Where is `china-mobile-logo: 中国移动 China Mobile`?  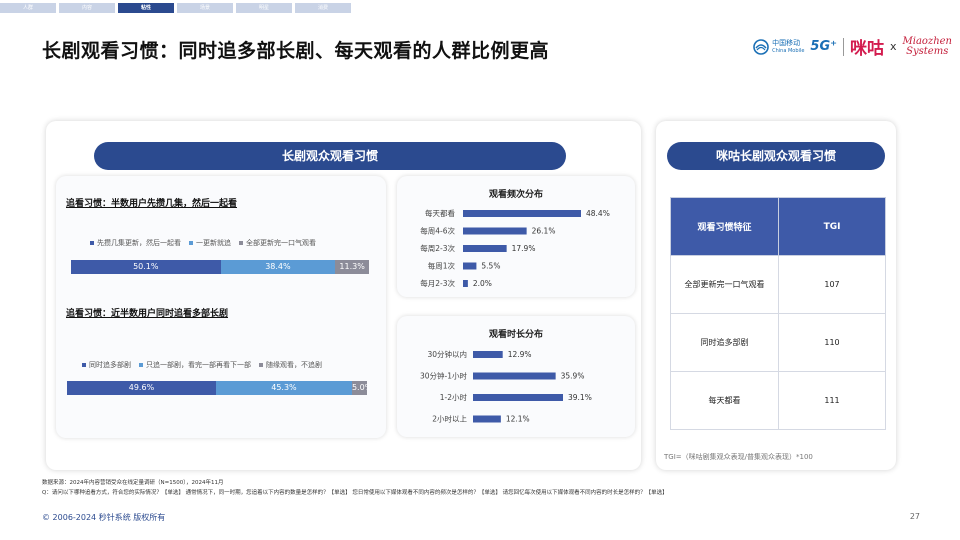 china-mobile-logo: 中国移动 China Mobile is located at coordinates (778, 47).